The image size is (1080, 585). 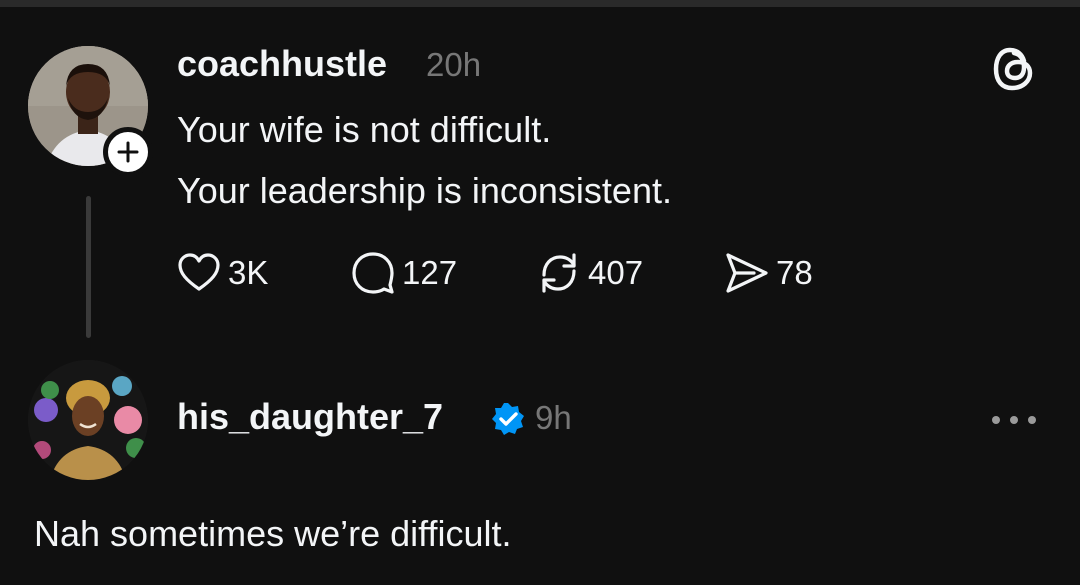 What do you see at coordinates (273, 533) in the screenshot?
I see `reply-text: Nah sometimes we’re difficult.` at bounding box center [273, 533].